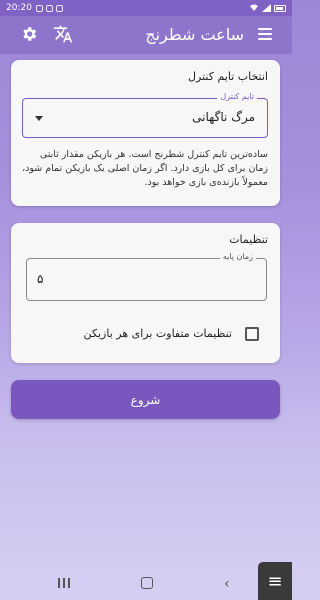 This screenshot has width=320, height=600. I want to click on hamburger-menu-icon, so click(265, 34).